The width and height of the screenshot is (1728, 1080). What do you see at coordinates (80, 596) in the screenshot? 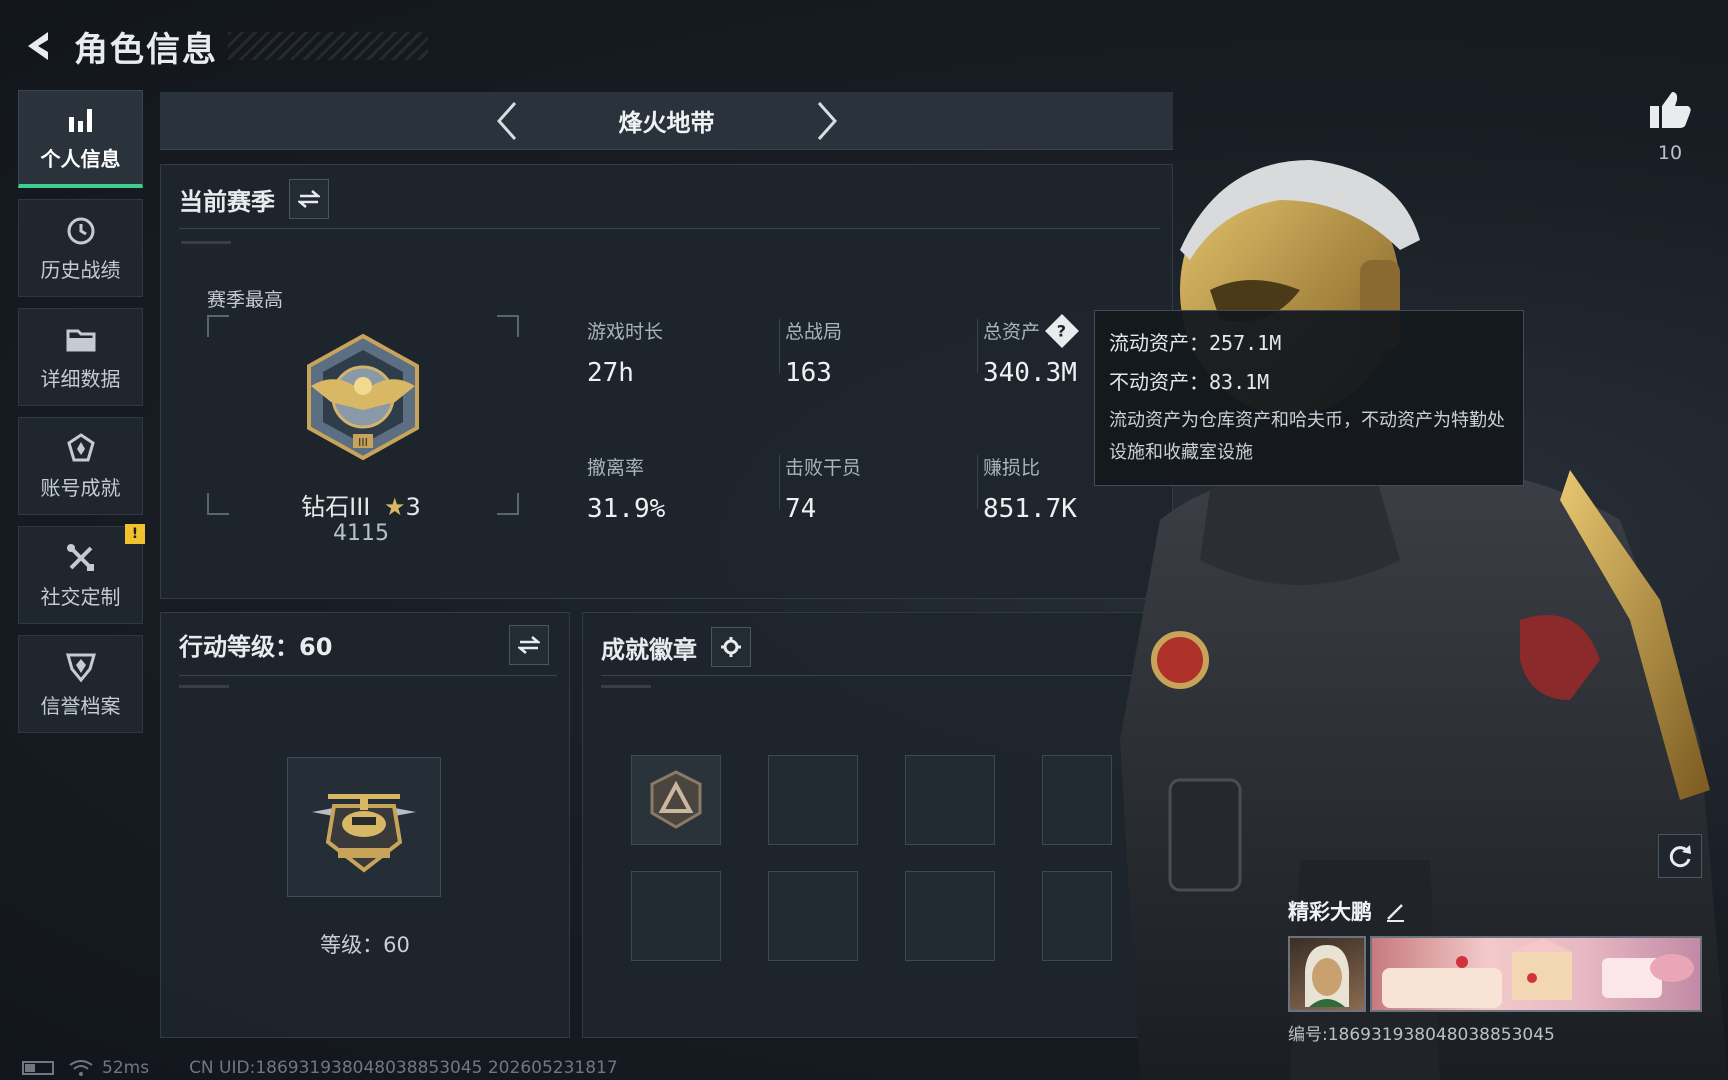
I see `sidebar-item-label: 社交定制` at bounding box center [80, 596].